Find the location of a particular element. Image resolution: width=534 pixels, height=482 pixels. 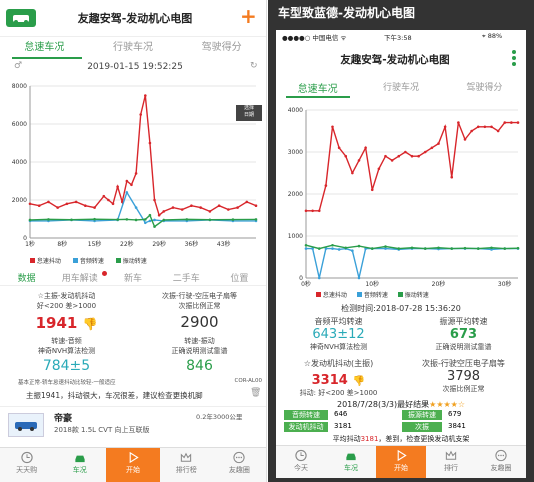

metric-title: ☆发动机抖动(主振) is located at coordinates (338, 363).